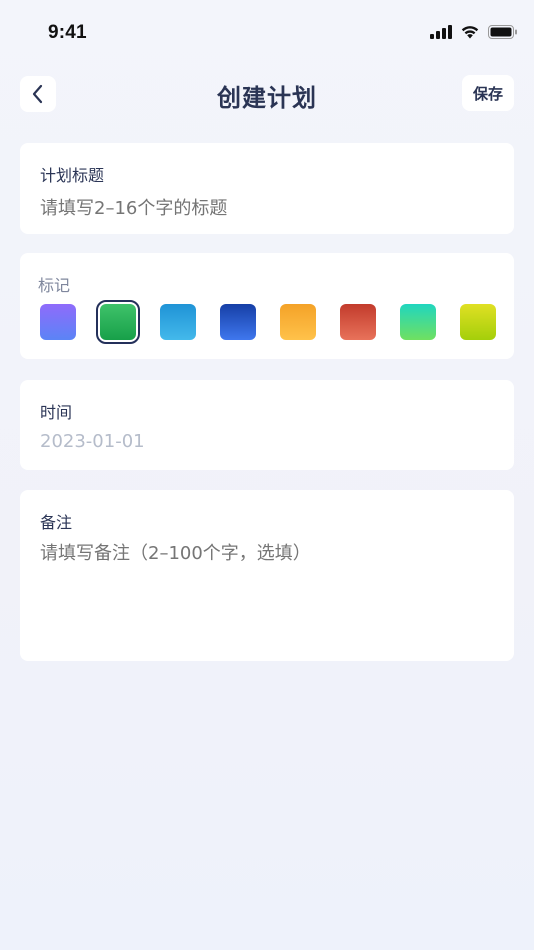 This screenshot has height=950, width=534. I want to click on nav-bar: 创建计划 保存, so click(267, 94).